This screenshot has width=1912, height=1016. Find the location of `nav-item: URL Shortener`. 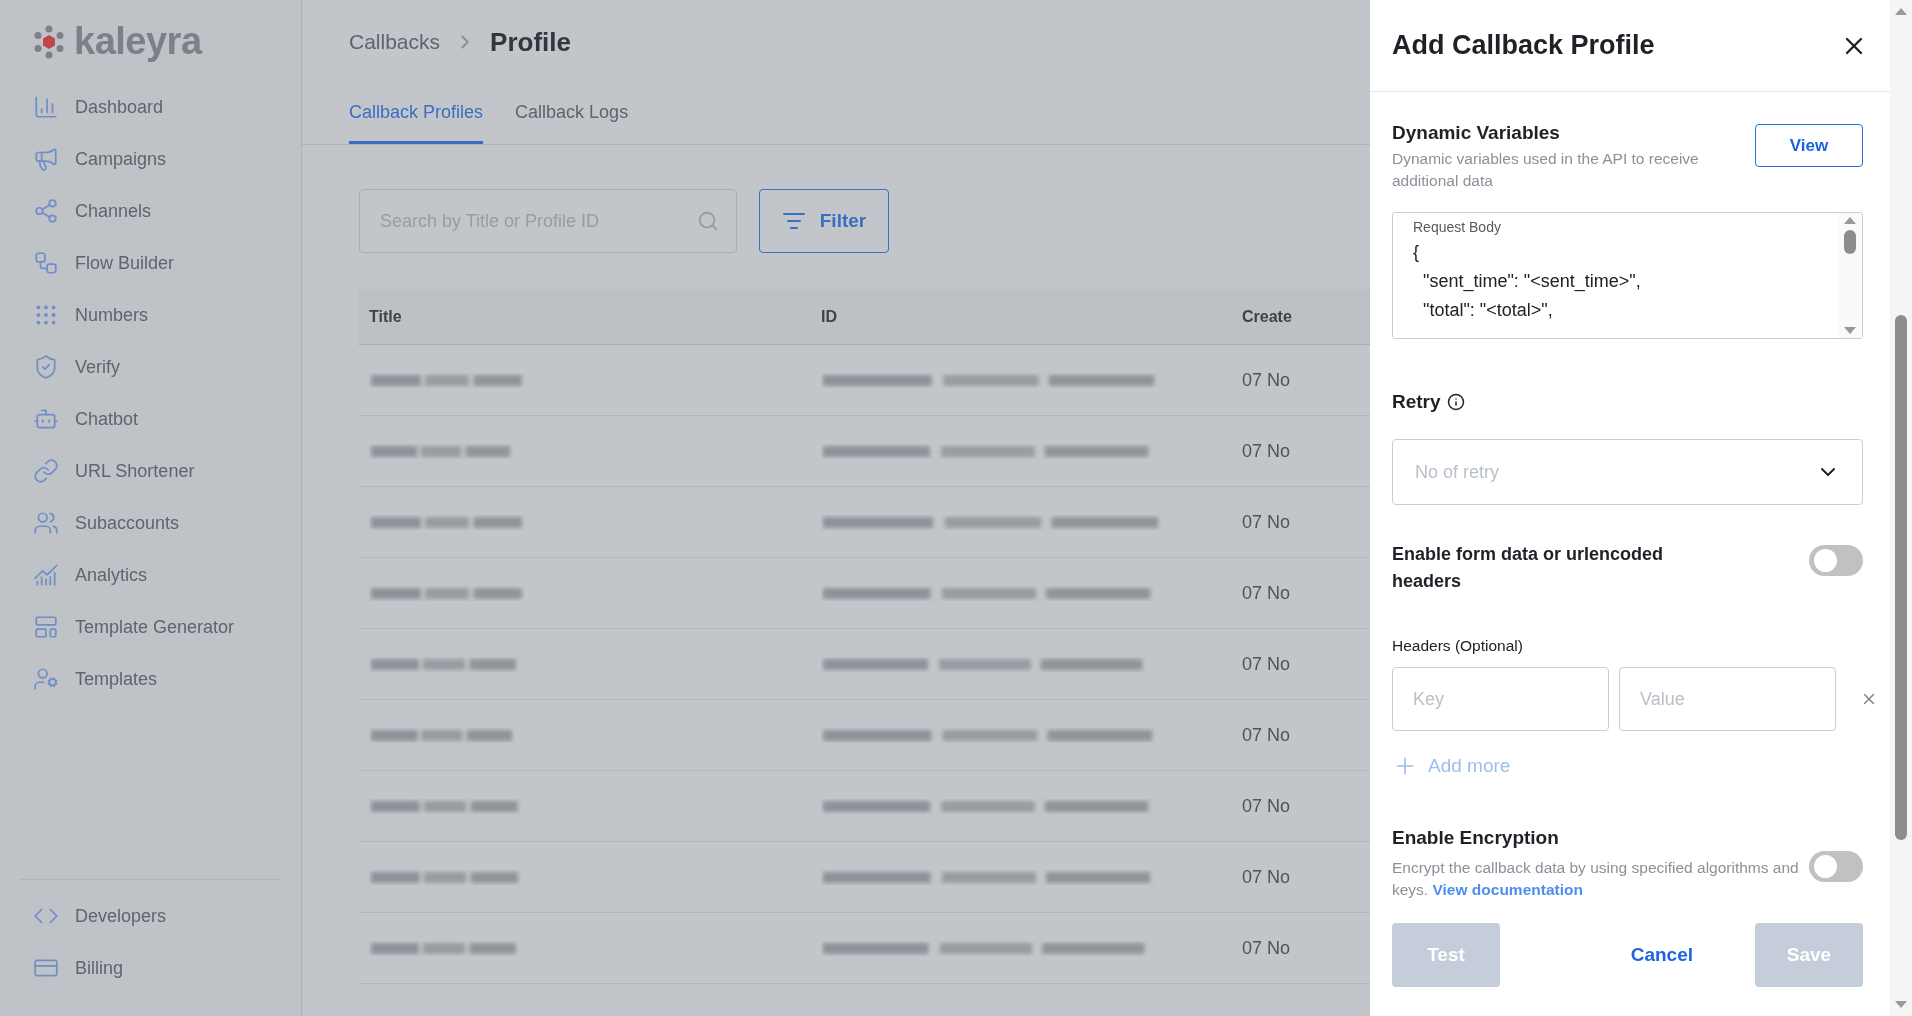

nav-item: URL Shortener is located at coordinates (150, 471).